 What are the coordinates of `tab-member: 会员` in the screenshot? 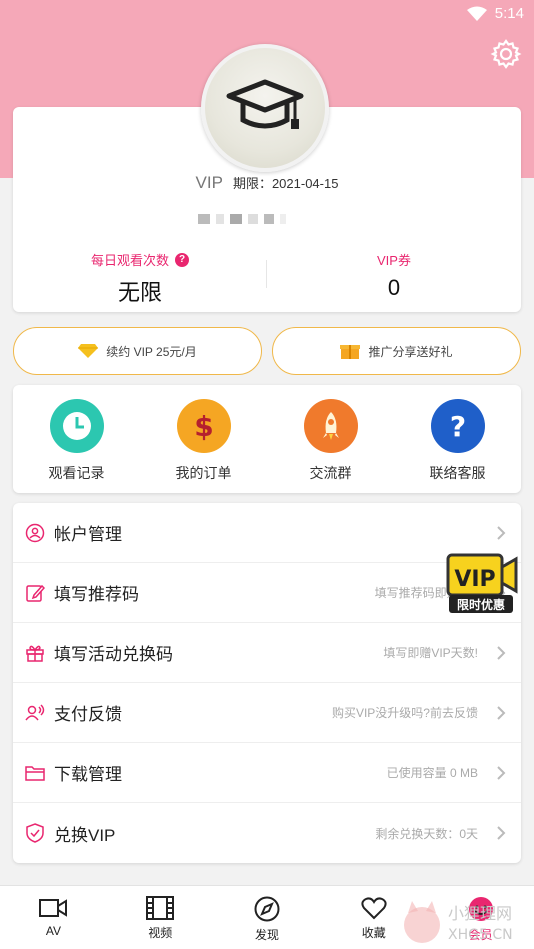 It's located at (480, 917).